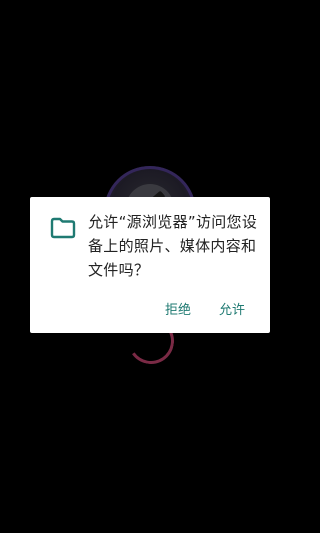 This screenshot has width=320, height=533. Describe the element at coordinates (178, 308) in the screenshot. I see `deny-button: 拒绝` at that location.